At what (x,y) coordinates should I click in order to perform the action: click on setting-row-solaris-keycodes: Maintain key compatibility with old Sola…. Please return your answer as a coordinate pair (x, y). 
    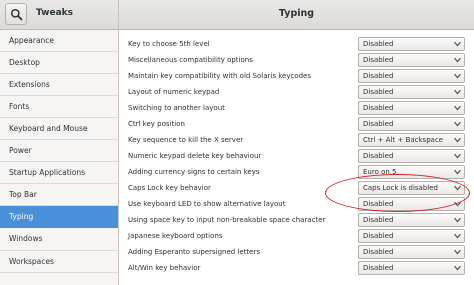
    Looking at the image, I should click on (296, 76).